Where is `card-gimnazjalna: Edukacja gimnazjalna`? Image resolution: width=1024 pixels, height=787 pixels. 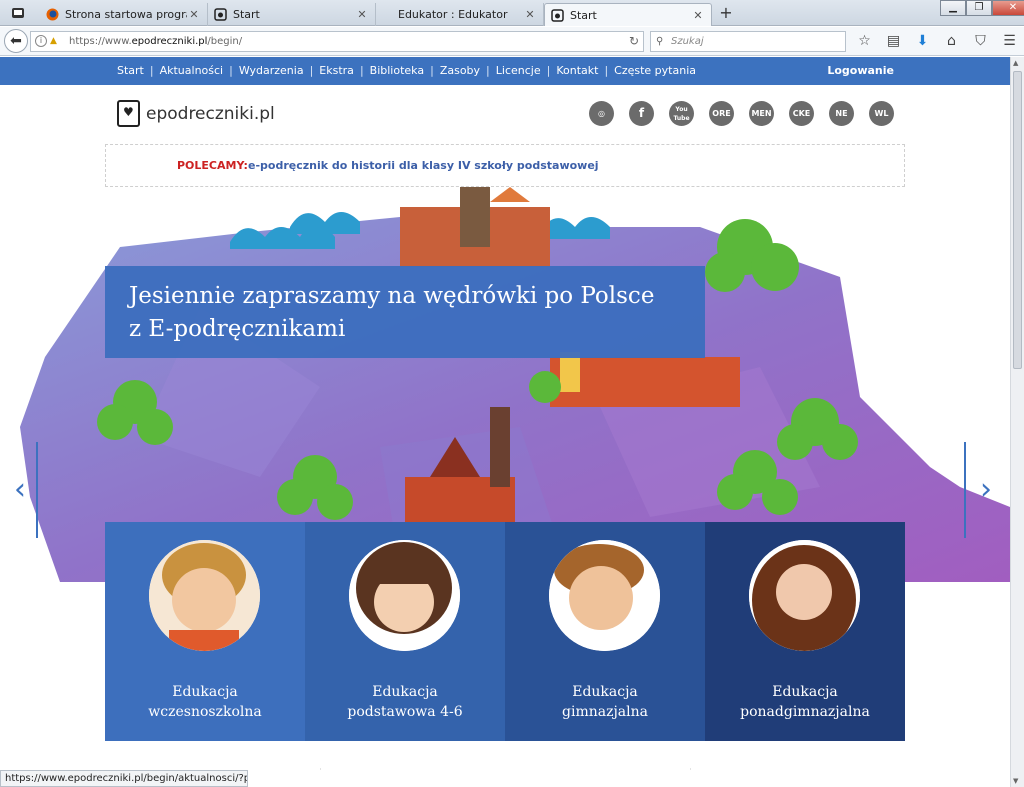
card-gimnazjalna: Edukacja gimnazjalna is located at coordinates (605, 631).